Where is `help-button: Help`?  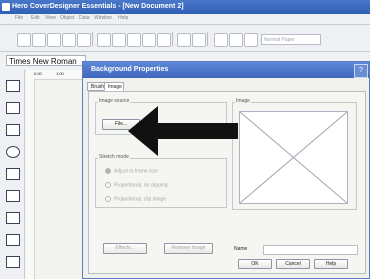
help-button: Help is located at coordinates (331, 264).